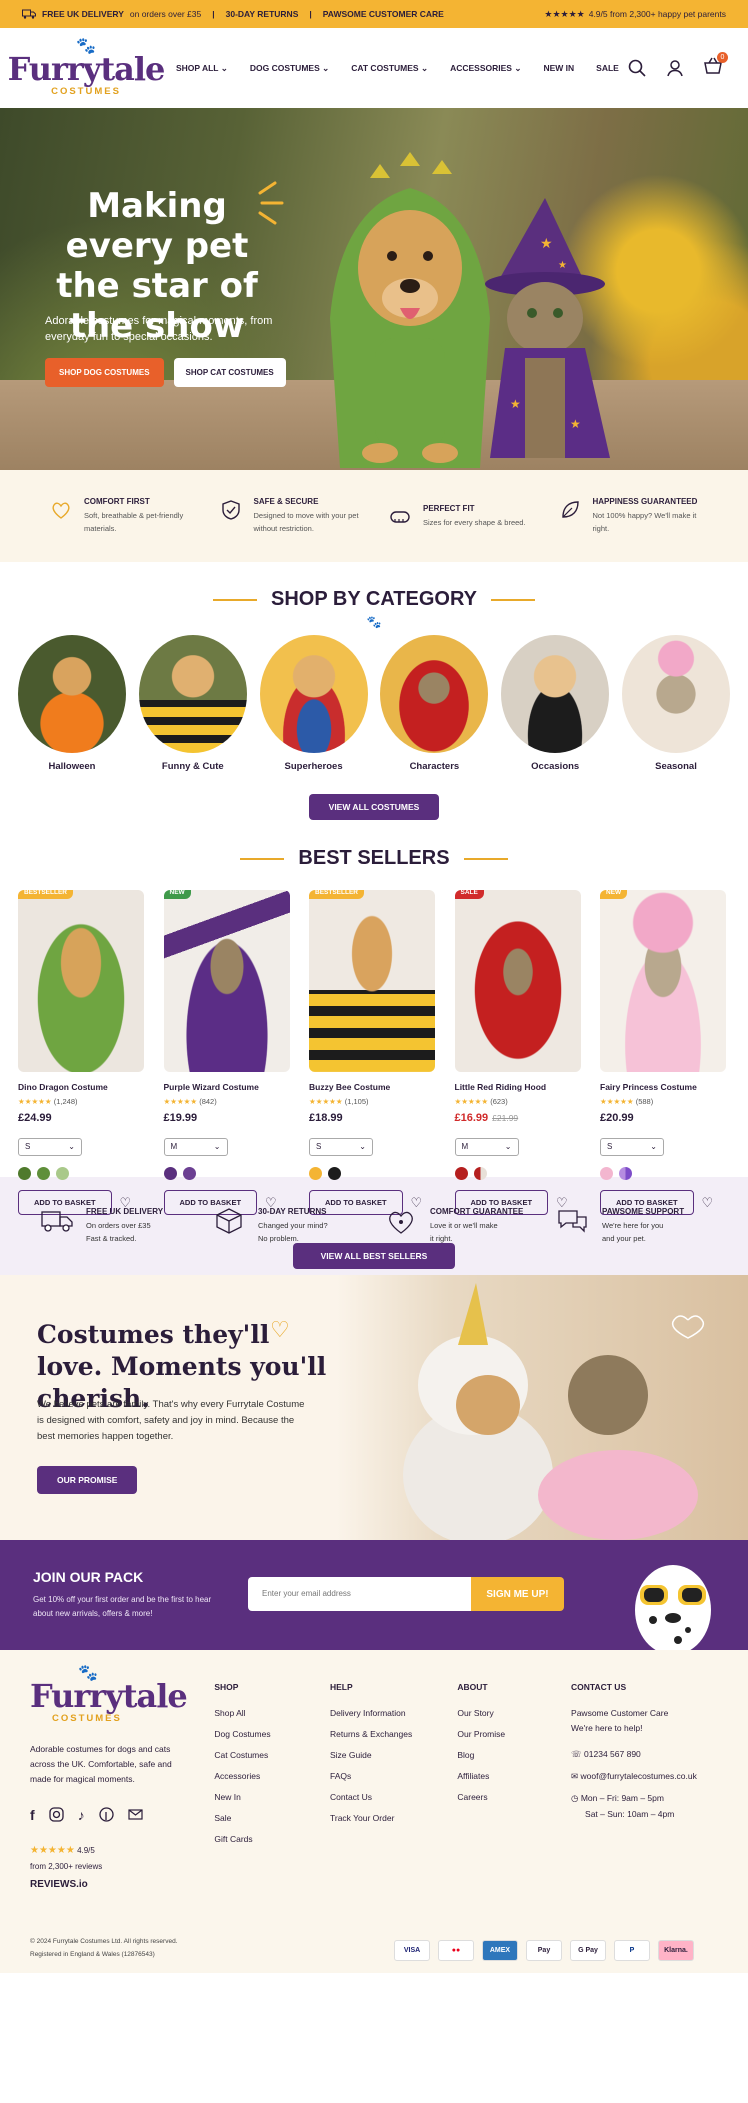 The height and width of the screenshot is (2103, 748). Describe the element at coordinates (272, 1734) in the screenshot. I see `footer-link: Dog Costumes` at that location.